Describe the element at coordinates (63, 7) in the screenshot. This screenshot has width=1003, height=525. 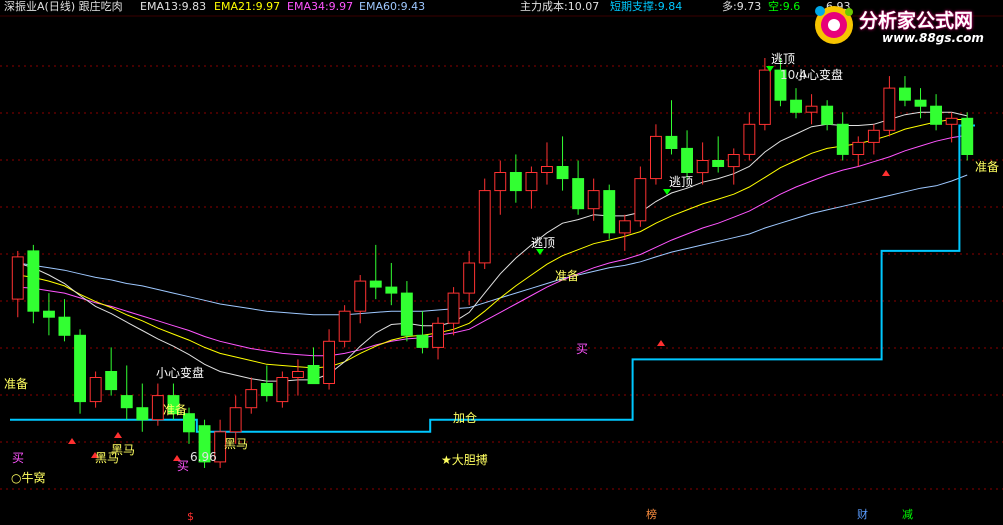
I see `symbol-name: 深振业A(日线) 跟庄吃肉` at that location.